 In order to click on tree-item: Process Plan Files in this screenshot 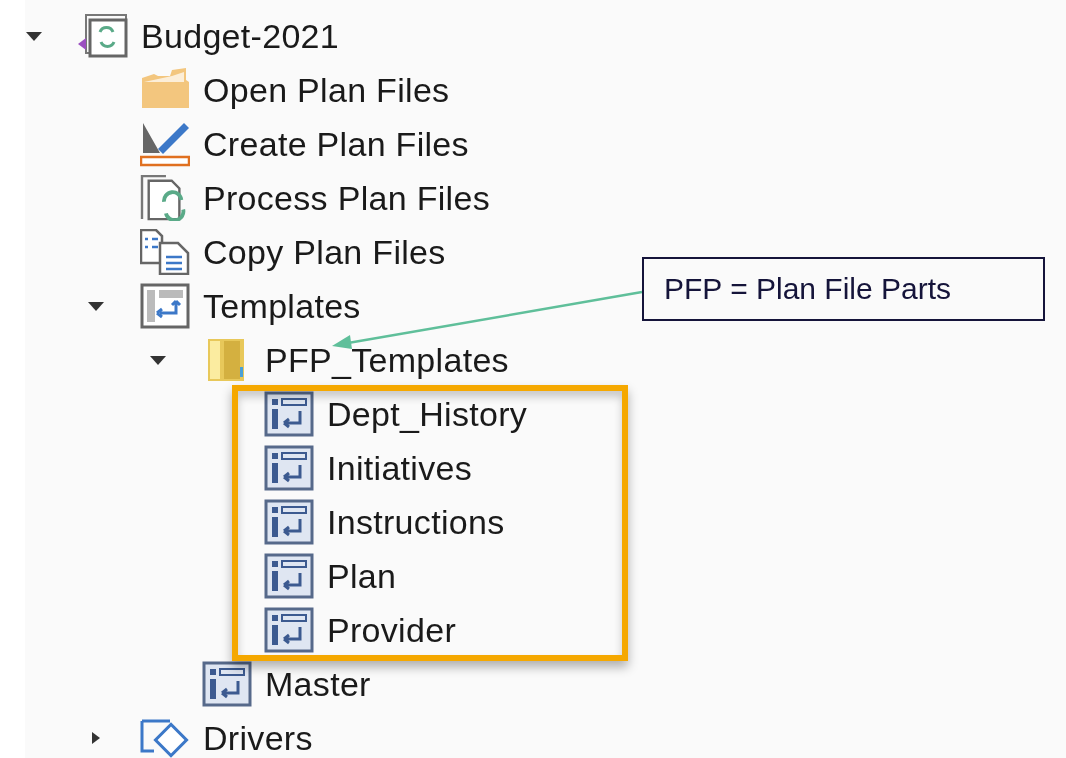, I will do `click(346, 198)`.